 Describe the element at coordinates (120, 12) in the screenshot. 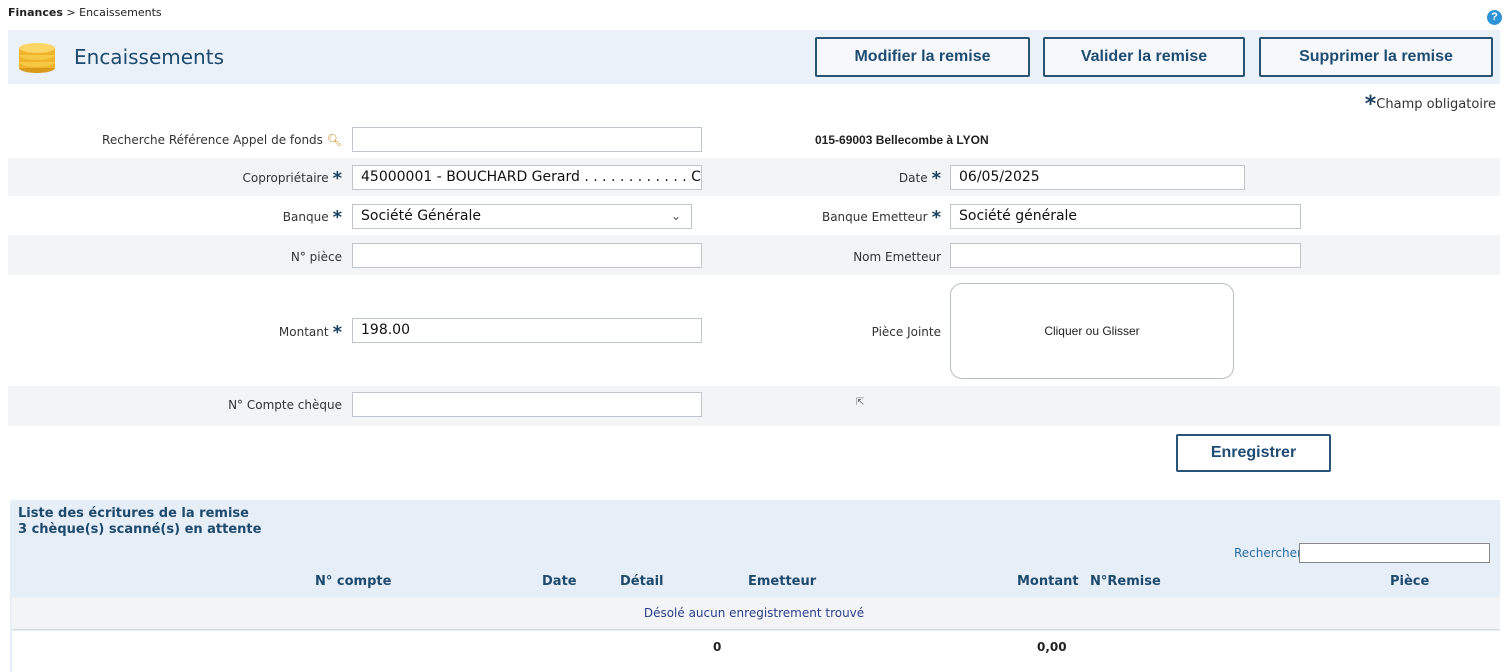

I see `breadcrumb-current: Encaissements` at that location.